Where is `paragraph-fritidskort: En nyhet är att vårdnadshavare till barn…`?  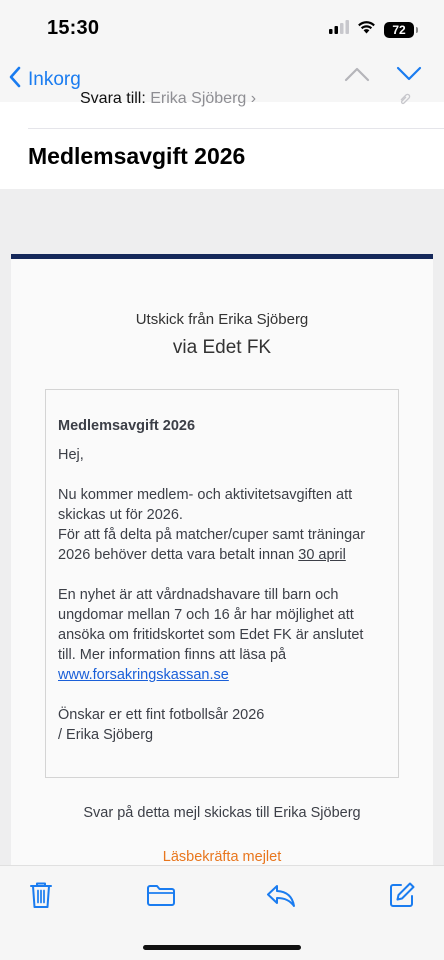
paragraph-fritidskort: En nyhet är att vårdnadshavare till barn… is located at coordinates (221, 635).